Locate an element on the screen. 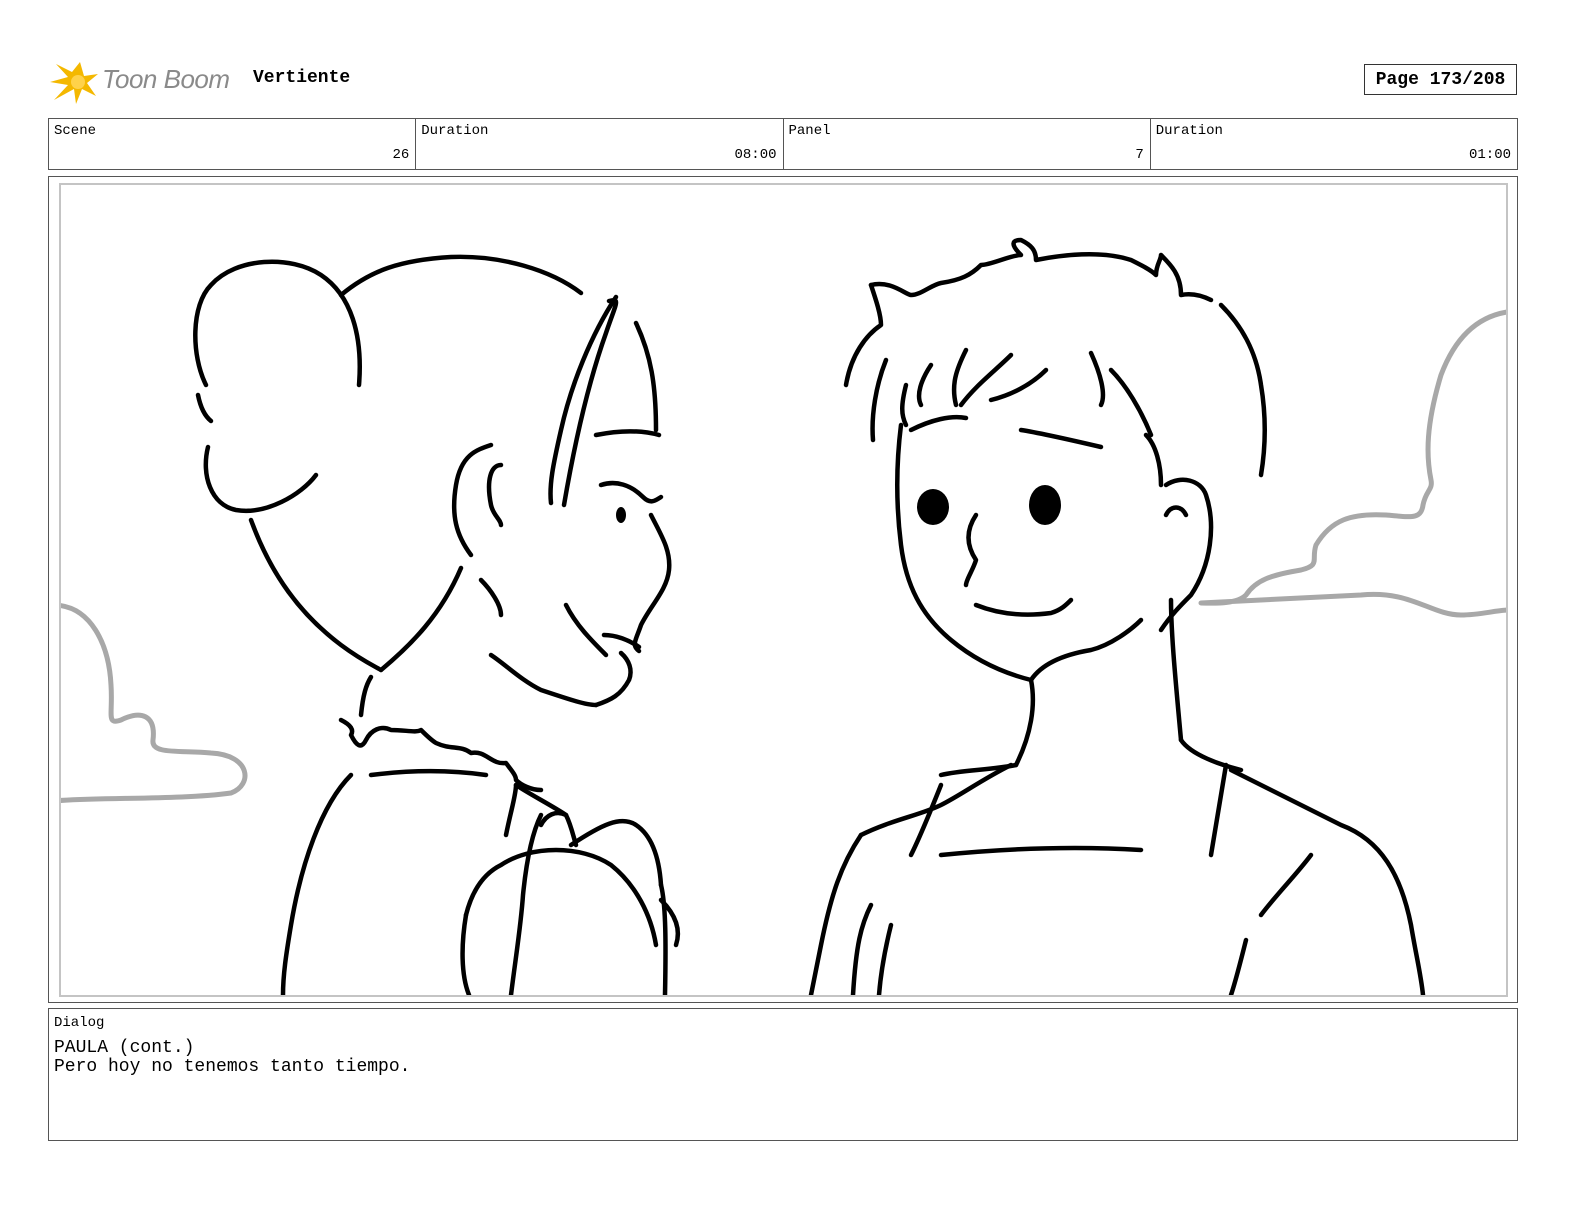  scene-duration-label: Duration is located at coordinates (455, 131).